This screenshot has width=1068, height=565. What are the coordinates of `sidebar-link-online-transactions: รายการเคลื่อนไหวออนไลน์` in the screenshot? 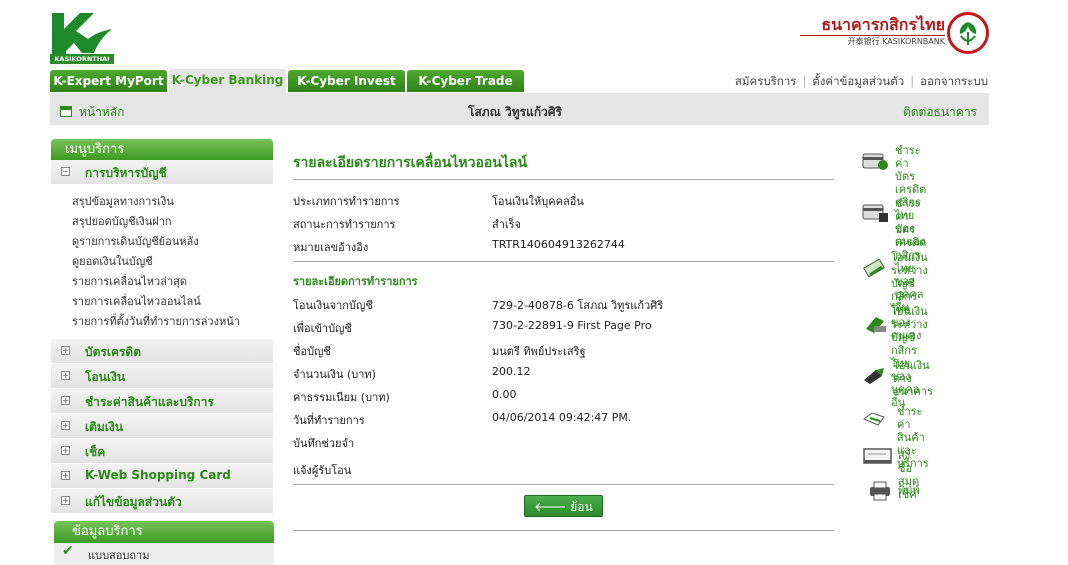 It's located at (136, 301).